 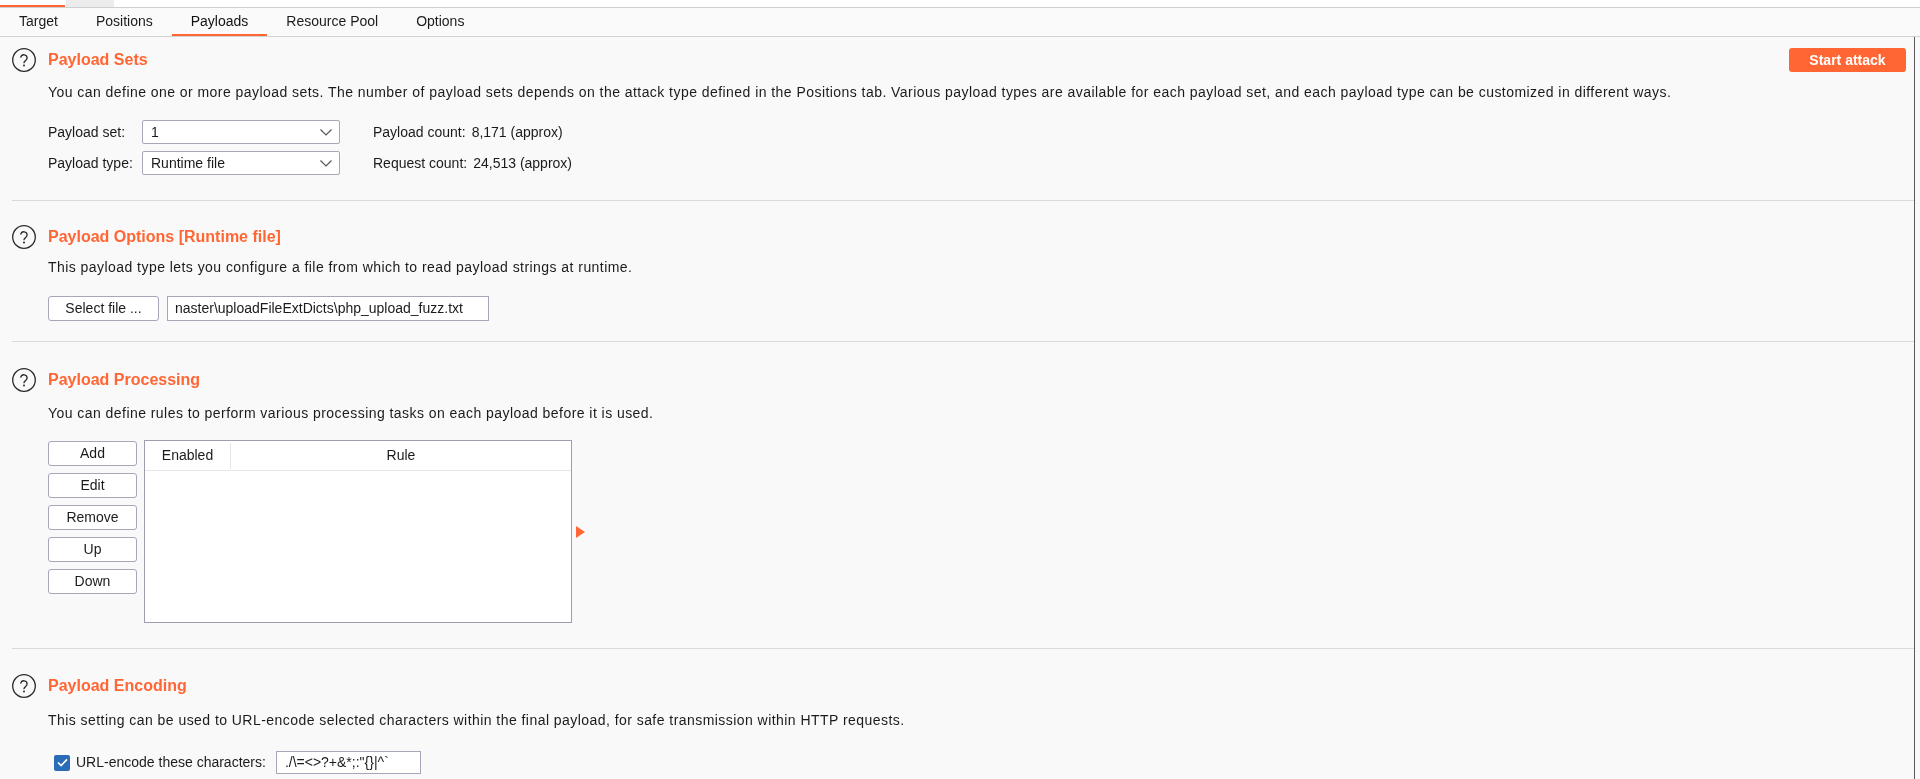 I want to click on dropdown: Runtime file, so click(x=241, y=163).